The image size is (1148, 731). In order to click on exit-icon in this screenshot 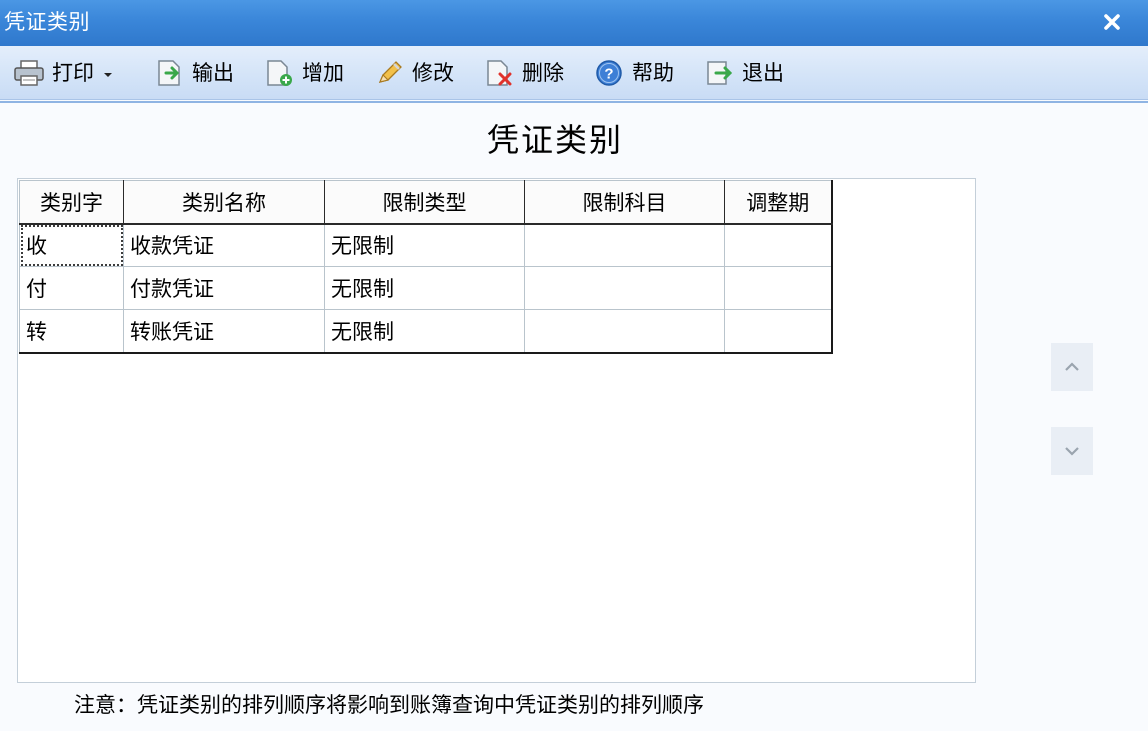, I will do `click(720, 73)`.